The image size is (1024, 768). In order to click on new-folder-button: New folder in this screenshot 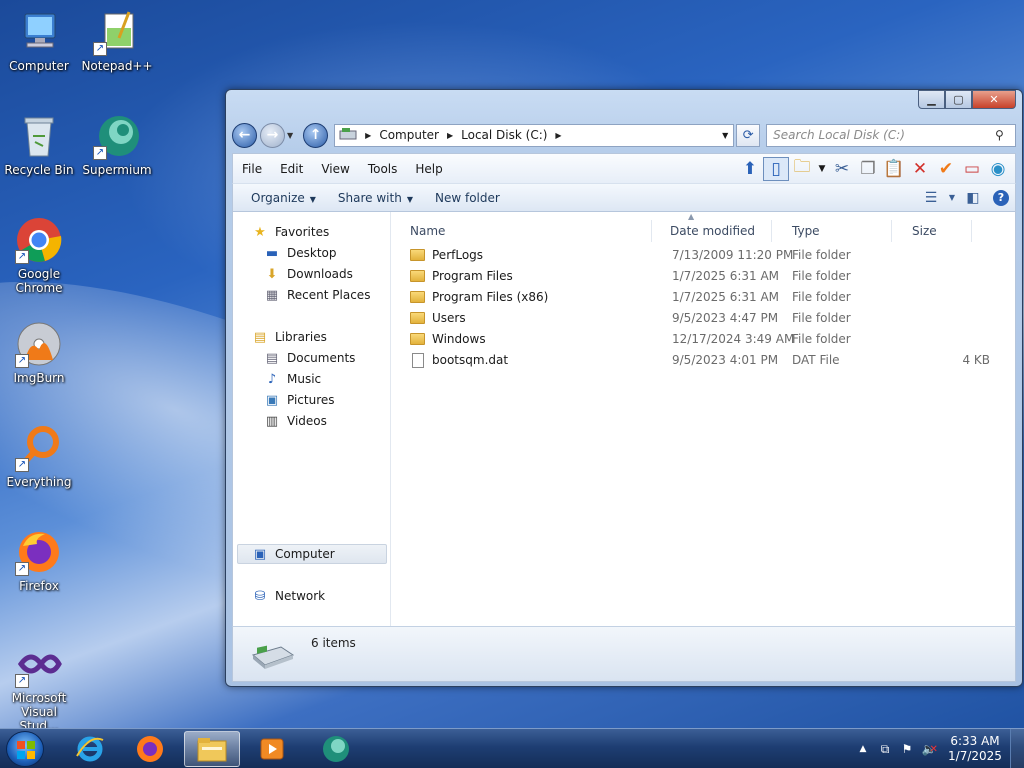, I will do `click(467, 198)`.